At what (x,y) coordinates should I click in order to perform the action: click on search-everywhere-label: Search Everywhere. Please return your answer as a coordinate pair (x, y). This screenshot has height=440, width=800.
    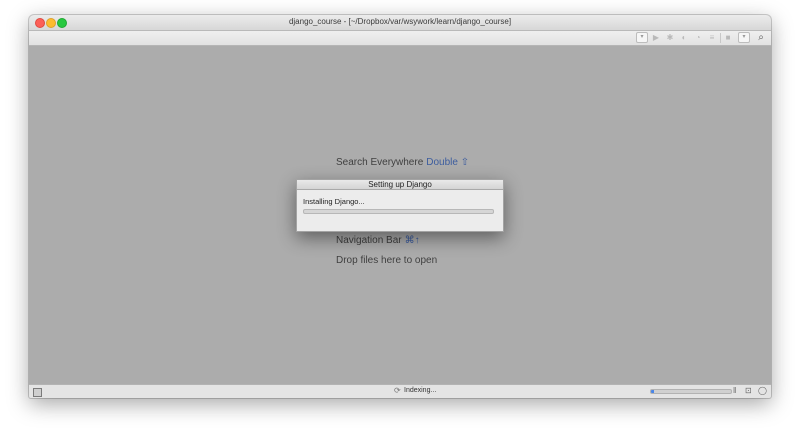
    Looking at the image, I should click on (380, 162).